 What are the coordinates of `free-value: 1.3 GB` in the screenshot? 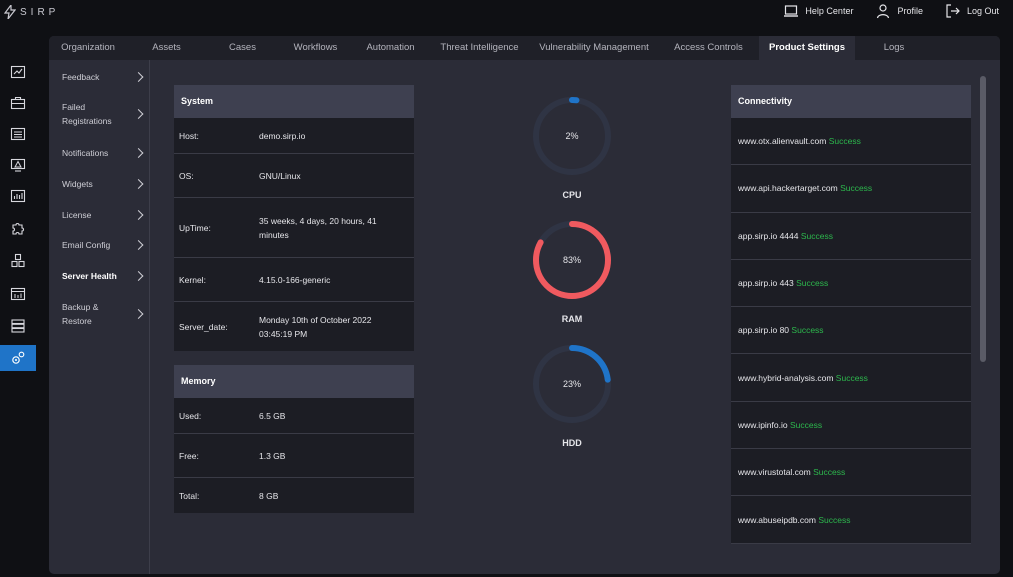 It's located at (272, 455).